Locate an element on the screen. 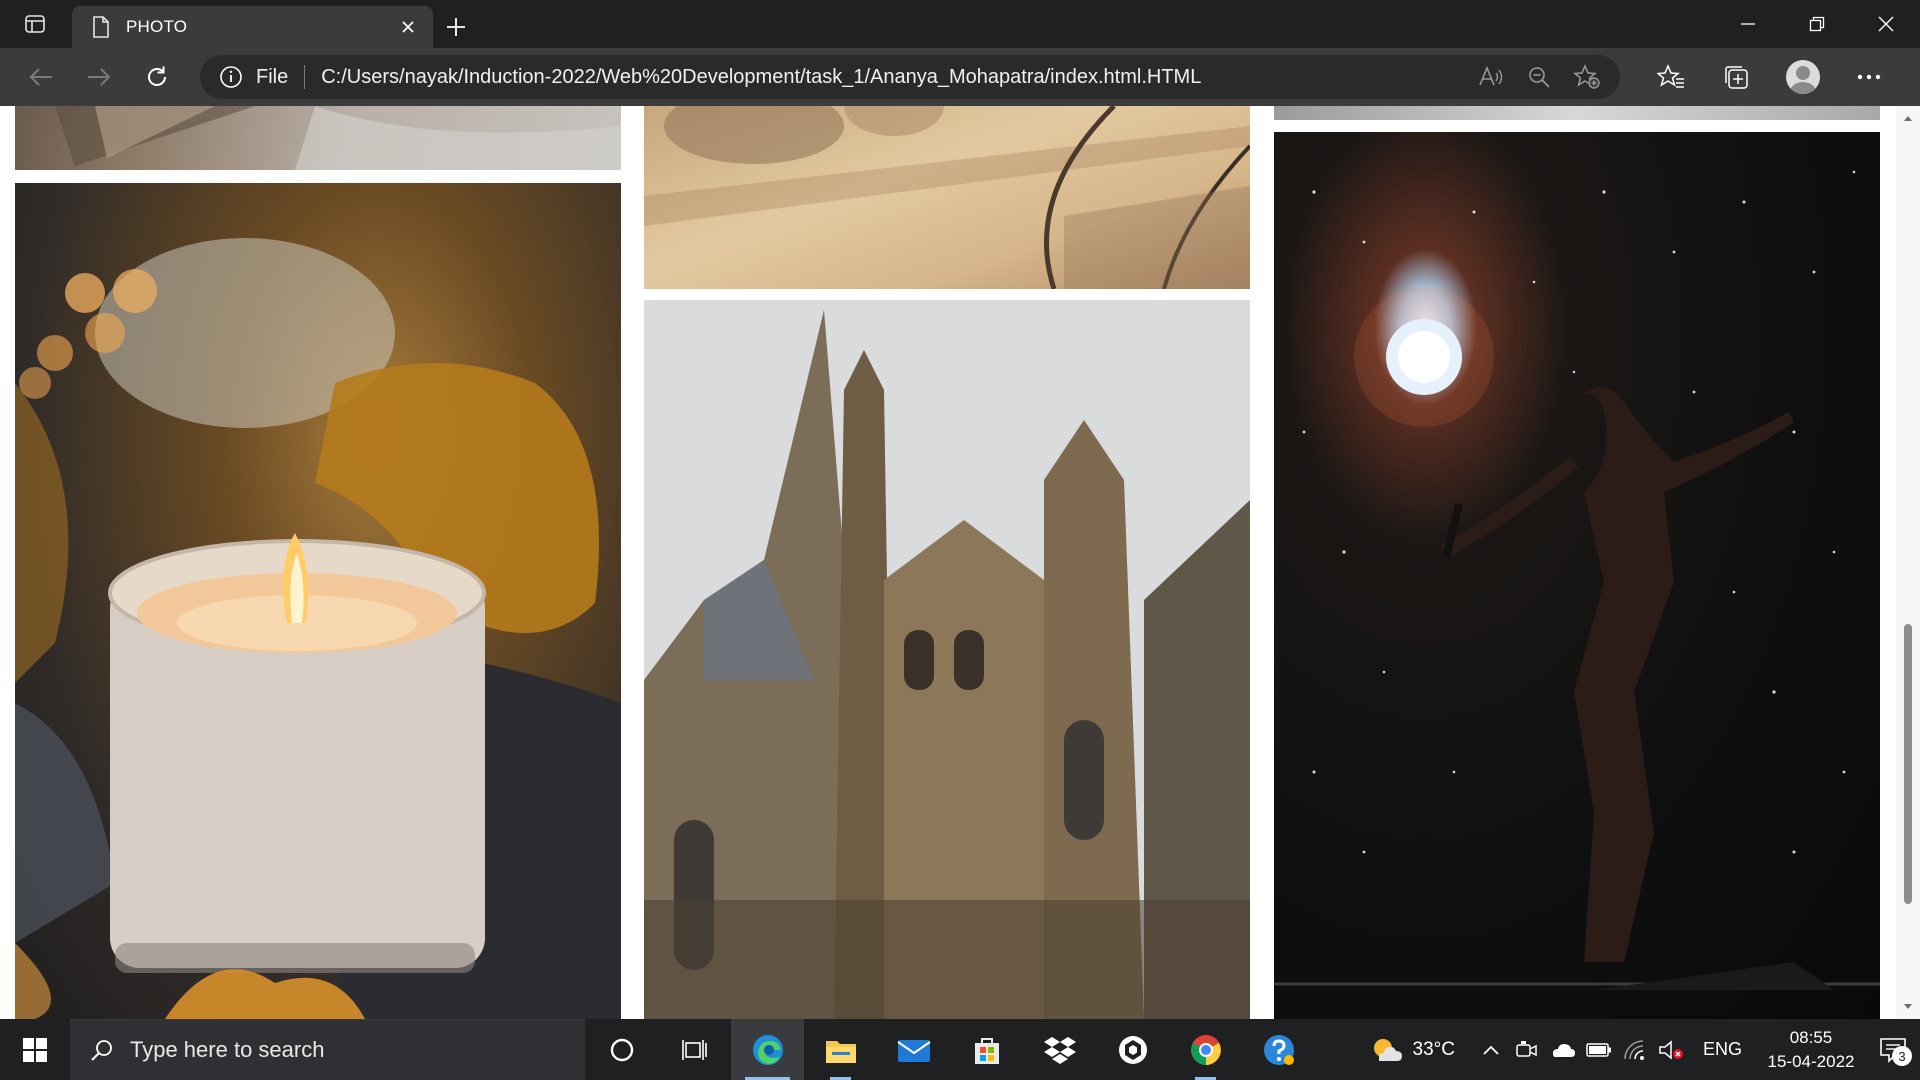 The width and height of the screenshot is (1920, 1080). cortana-button is located at coordinates (621, 1049).